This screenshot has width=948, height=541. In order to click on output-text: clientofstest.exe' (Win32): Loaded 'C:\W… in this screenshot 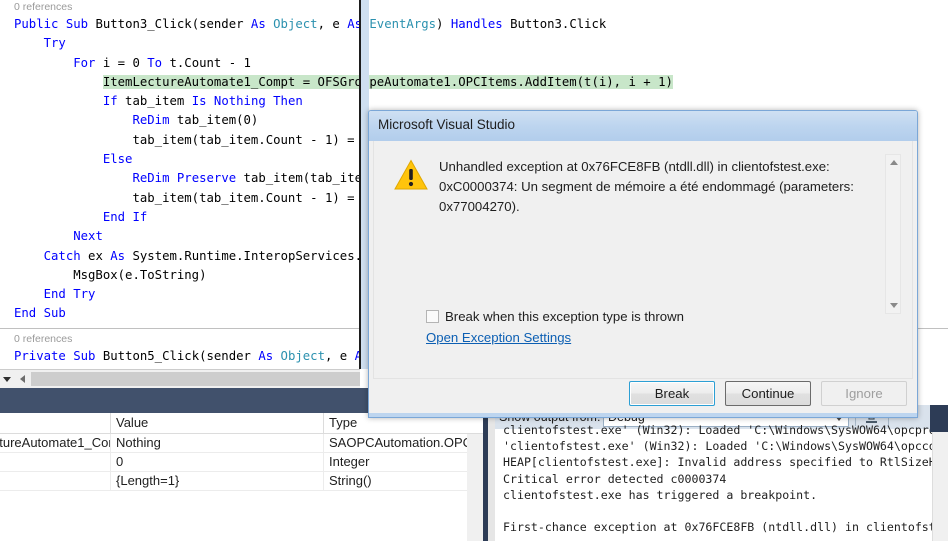, I will do `click(713, 478)`.